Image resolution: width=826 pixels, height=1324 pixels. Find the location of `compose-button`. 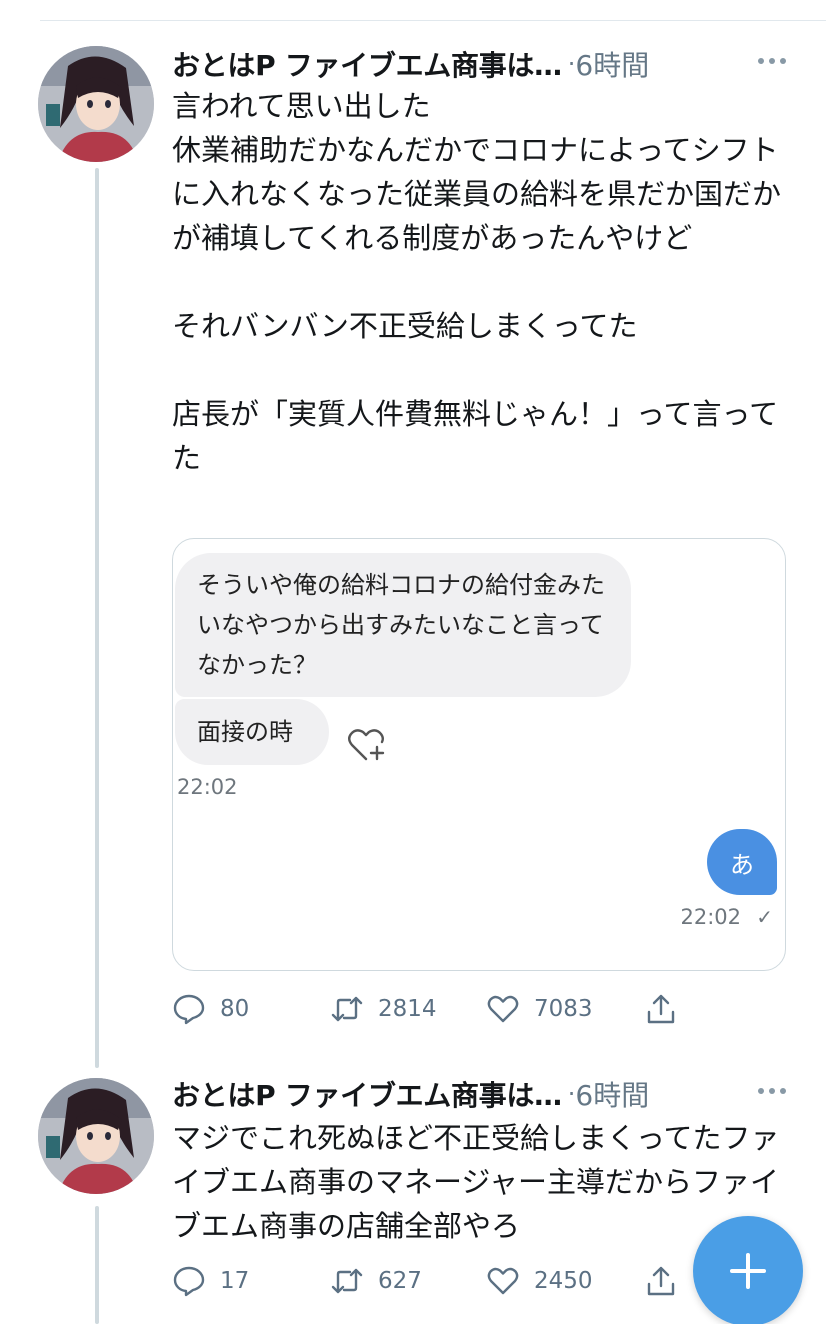

compose-button is located at coordinates (748, 1270).